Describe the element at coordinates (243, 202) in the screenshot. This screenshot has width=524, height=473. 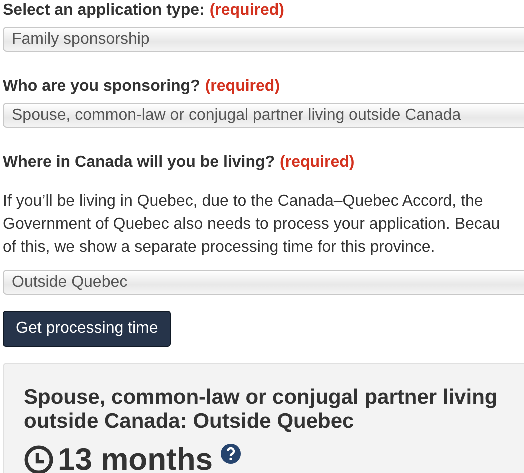
I see `help-text-line: If you’ll be living in Quebec, due to the Canada–Quebec Accord, the` at that location.